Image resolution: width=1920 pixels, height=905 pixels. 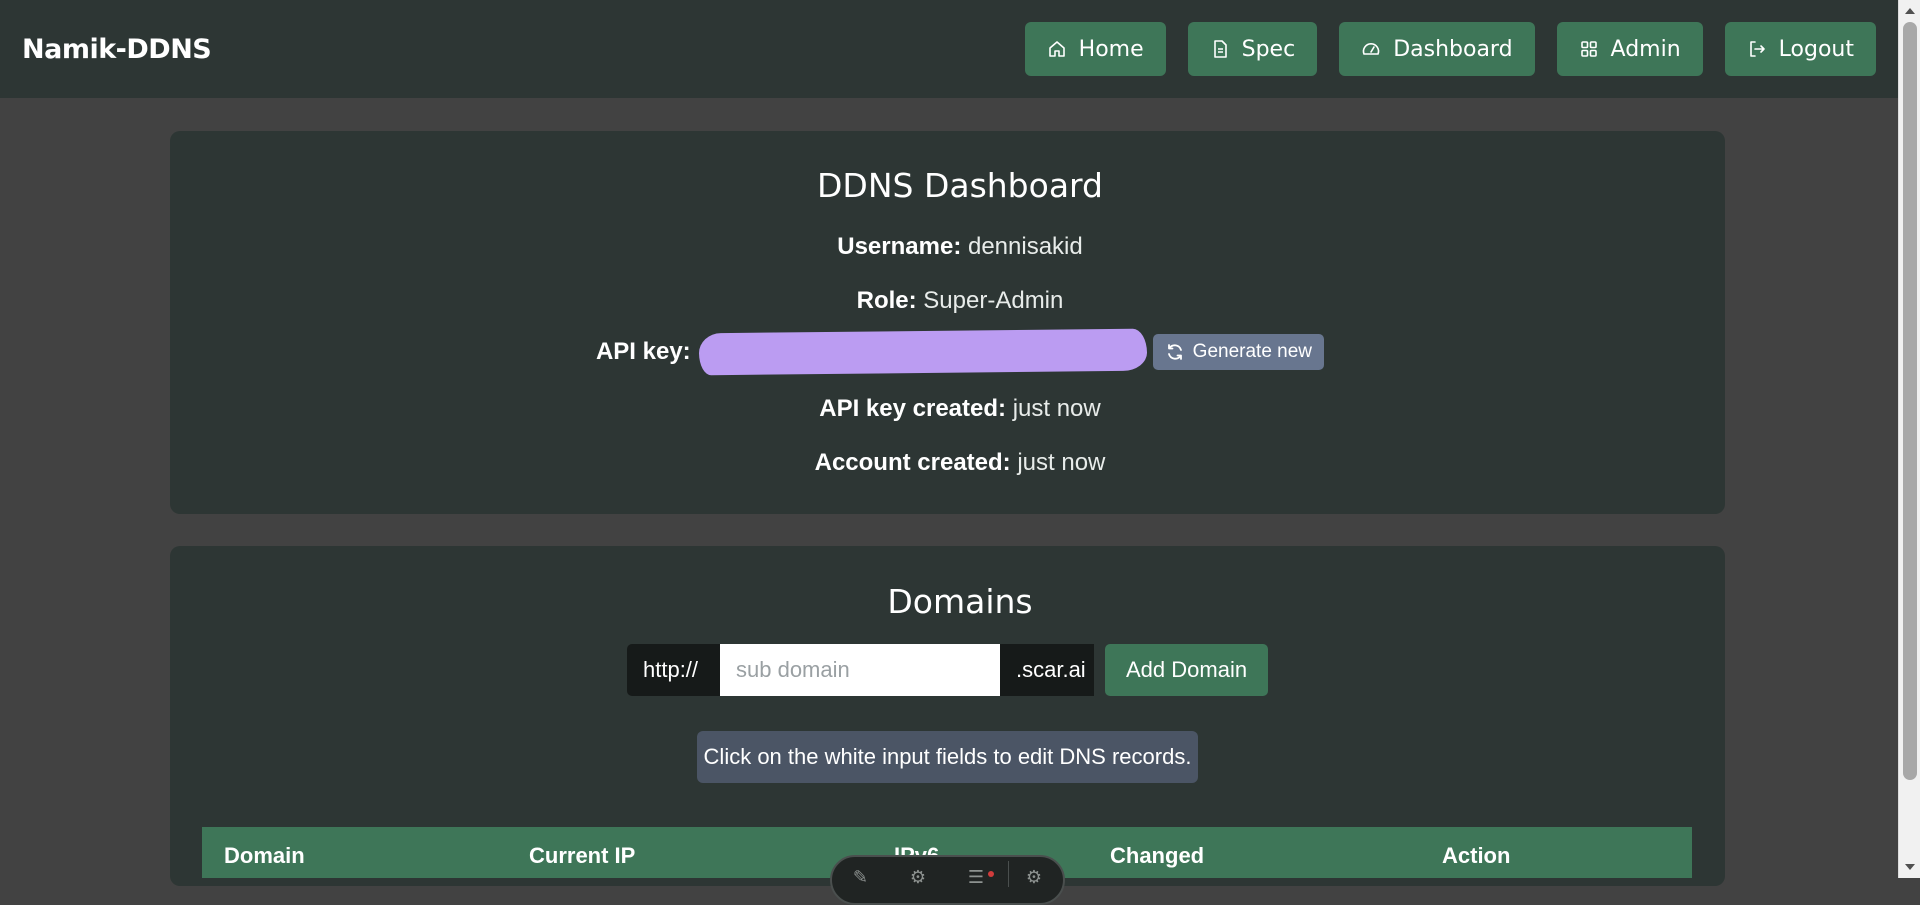 What do you see at coordinates (1910, 867) in the screenshot?
I see `scroll-down-arrow-icon` at bounding box center [1910, 867].